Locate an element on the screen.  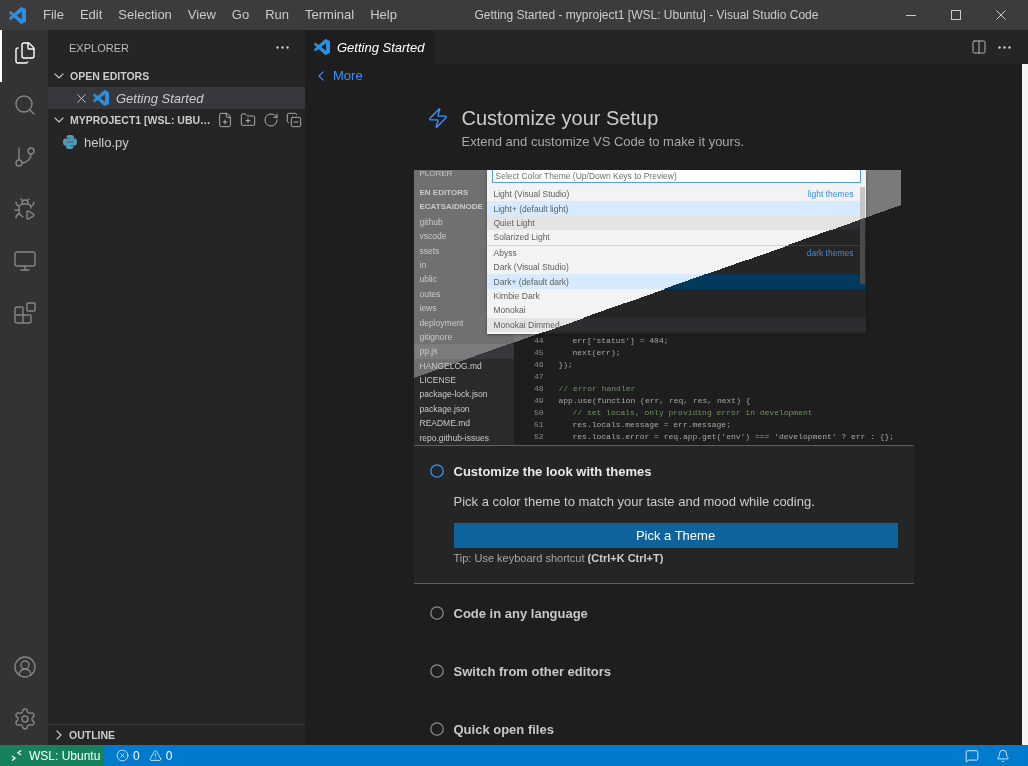
tree-item: github is located at coordinates (430, 222).